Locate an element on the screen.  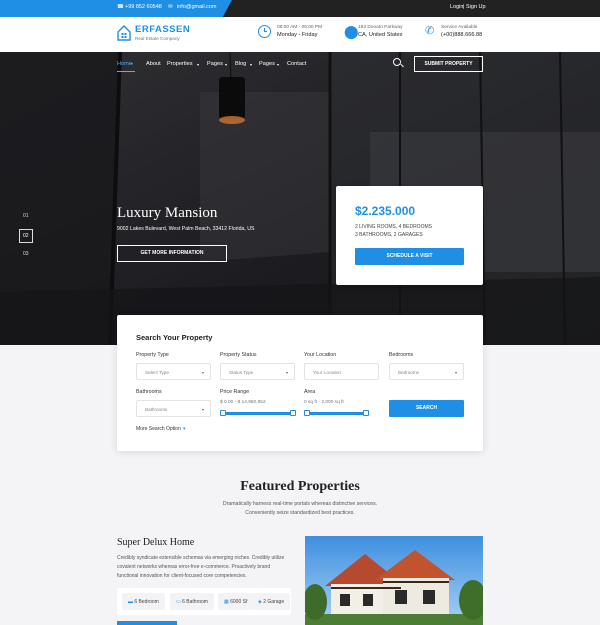
listing-button is located at coordinates (147, 623).